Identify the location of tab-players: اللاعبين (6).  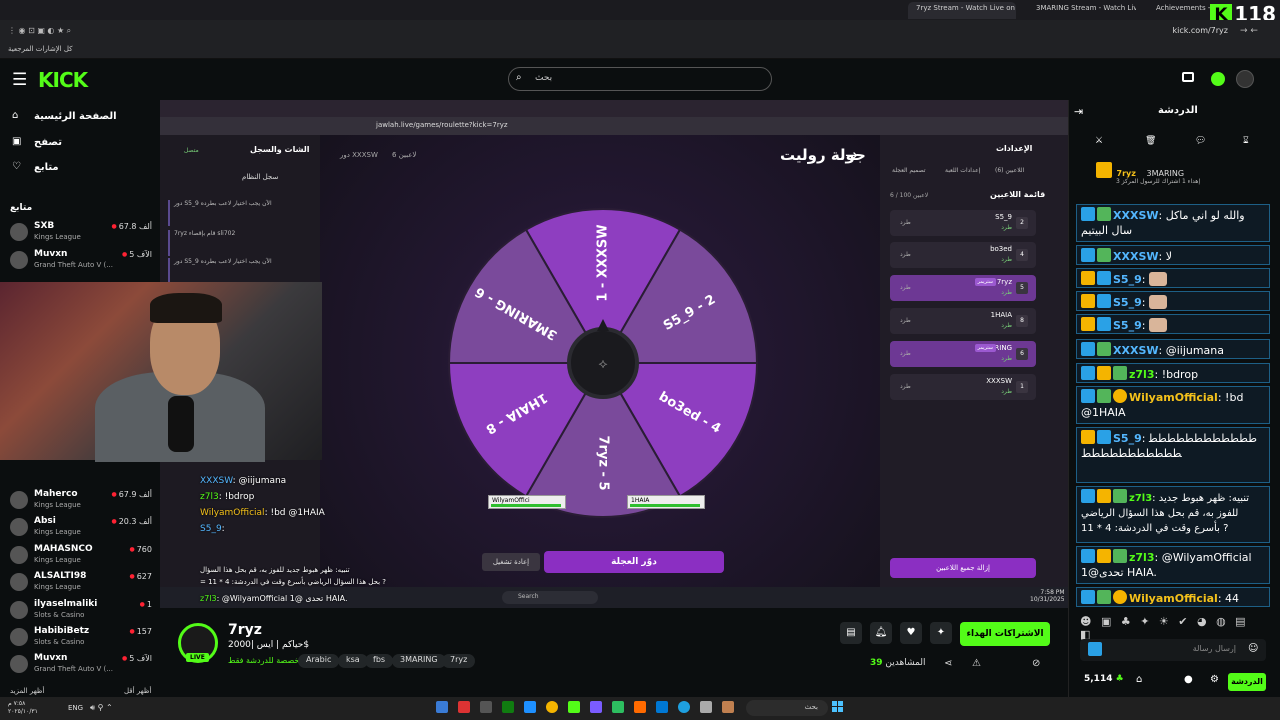
(1009, 170).